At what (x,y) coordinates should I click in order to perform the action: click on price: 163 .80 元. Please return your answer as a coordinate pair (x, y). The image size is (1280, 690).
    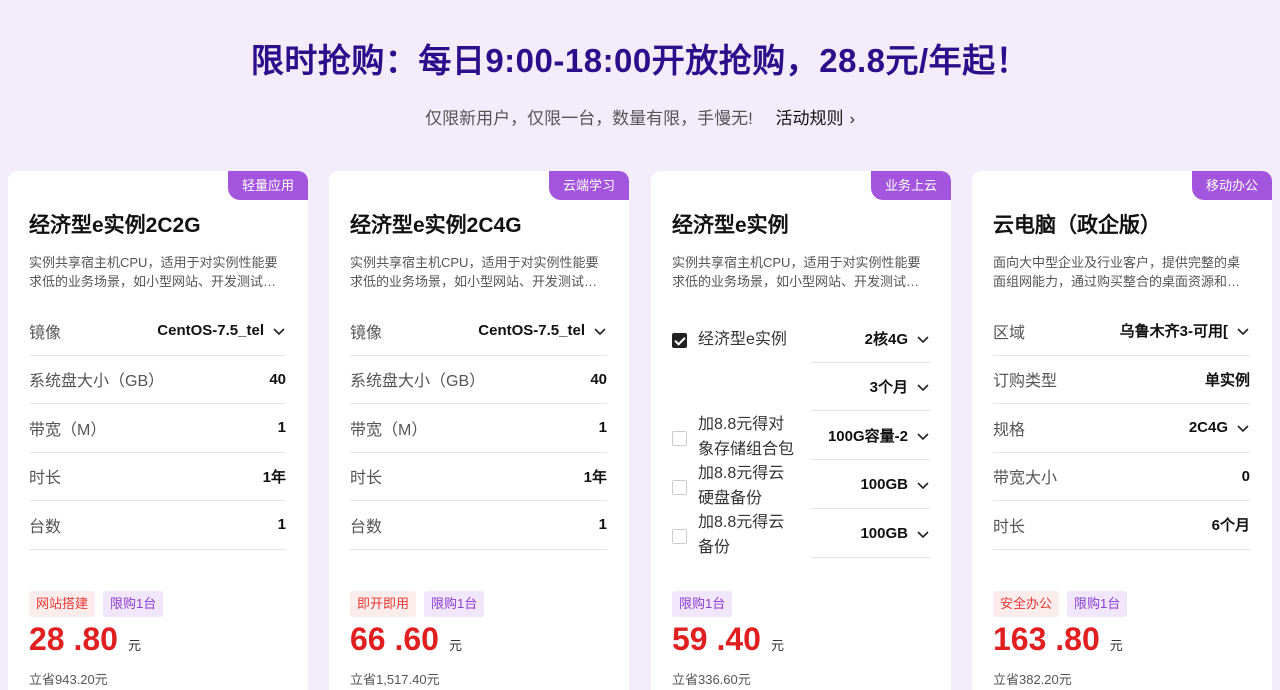
    Looking at the image, I should click on (1058, 639).